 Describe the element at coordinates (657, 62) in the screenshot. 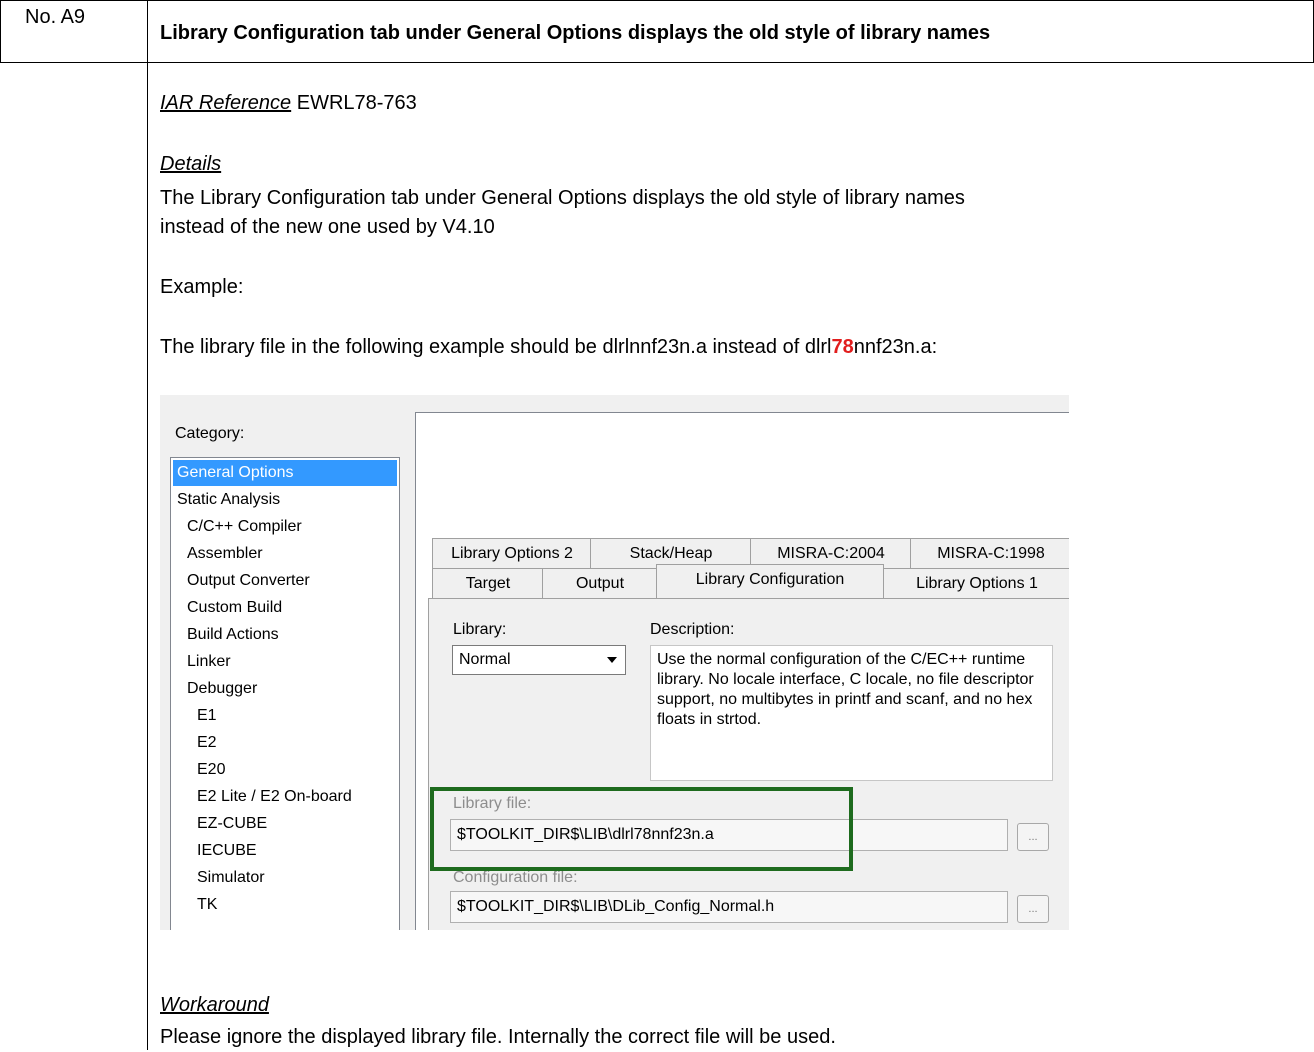

I see `table-header-divider` at that location.